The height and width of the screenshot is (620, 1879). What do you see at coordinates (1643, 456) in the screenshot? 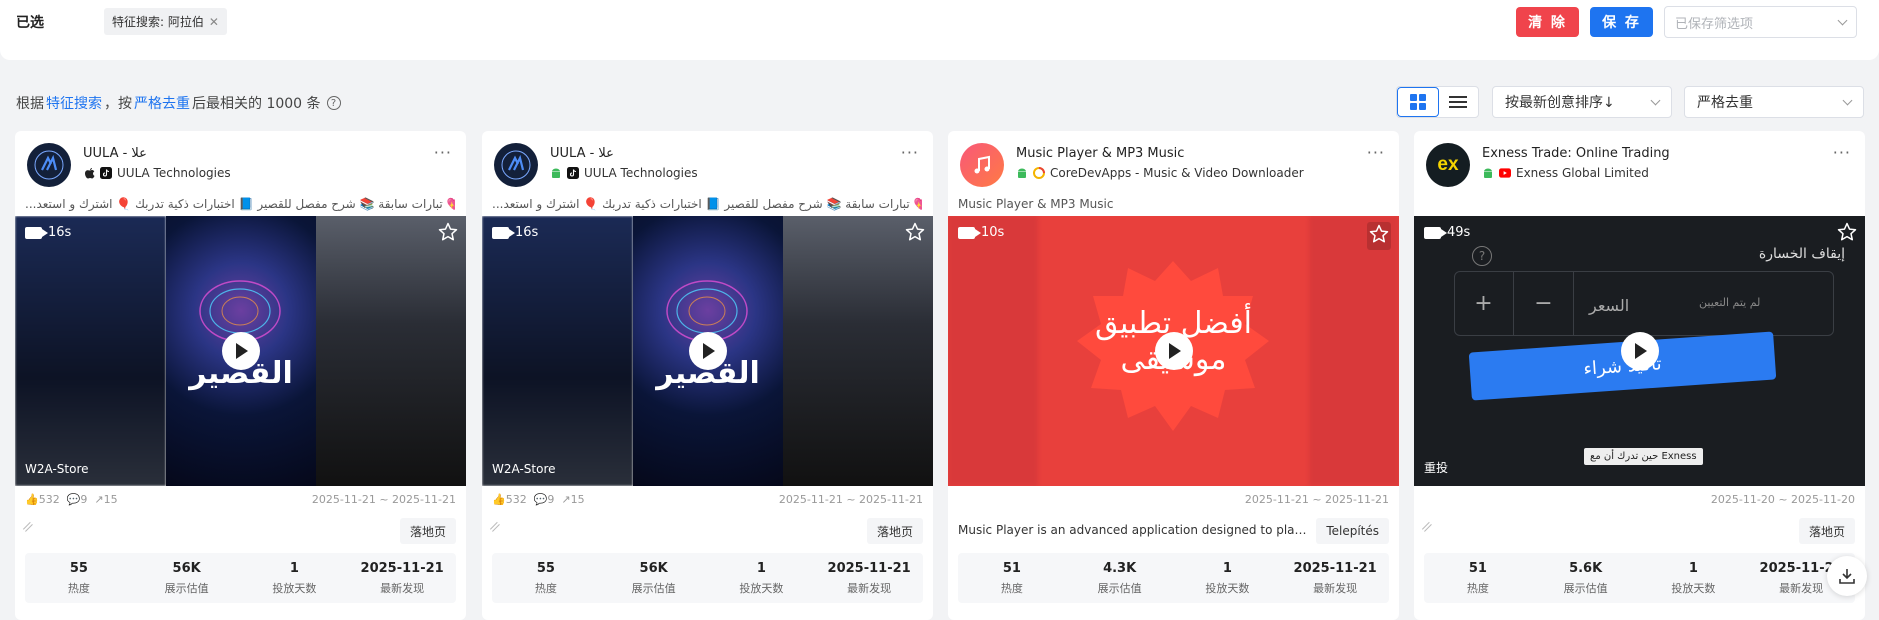
I see `caption-tooltip: حين تدرك أن مع Exness` at bounding box center [1643, 456].